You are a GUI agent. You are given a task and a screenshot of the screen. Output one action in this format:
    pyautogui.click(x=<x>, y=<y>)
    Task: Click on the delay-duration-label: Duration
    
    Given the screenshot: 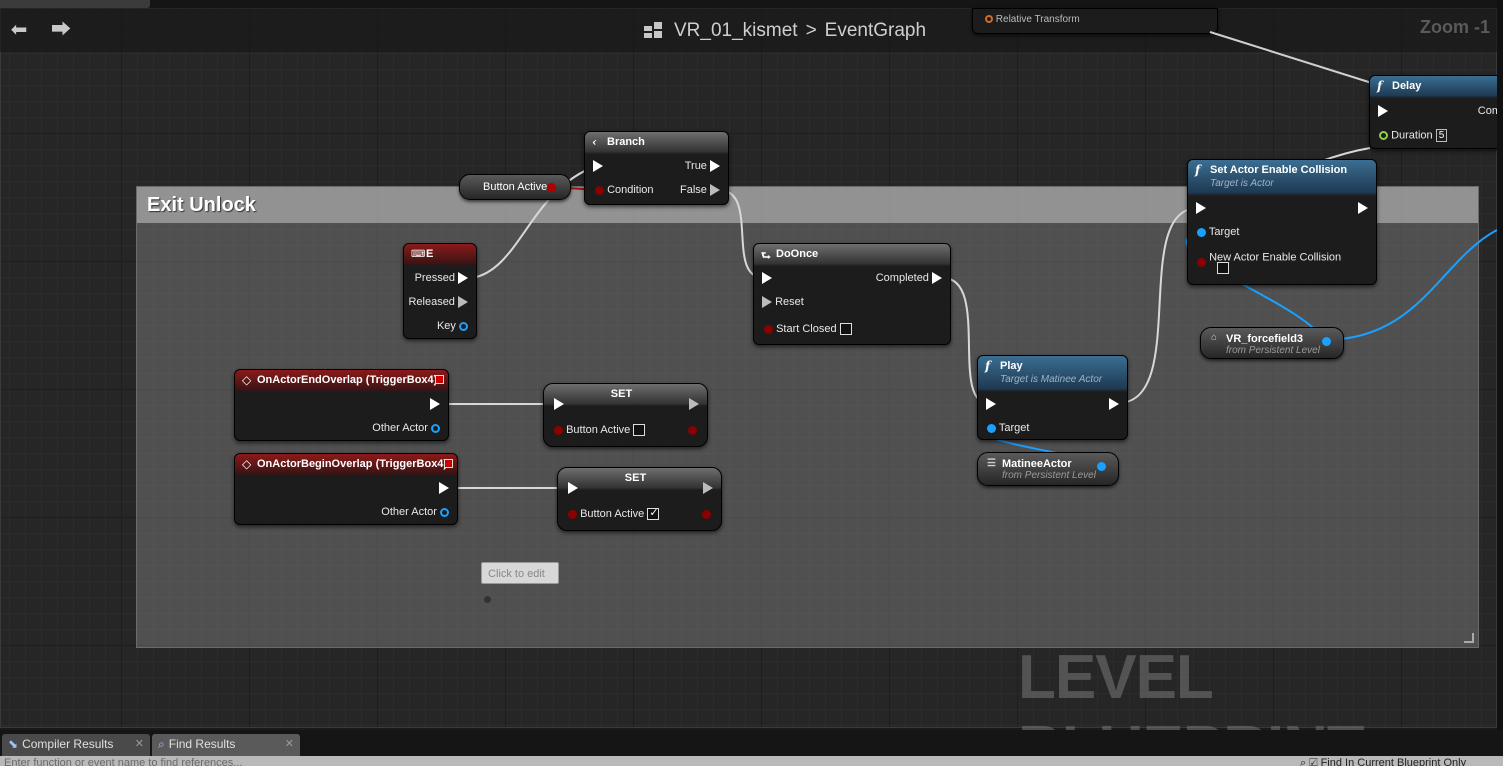 What is the action you would take?
    pyautogui.click(x=1412, y=135)
    